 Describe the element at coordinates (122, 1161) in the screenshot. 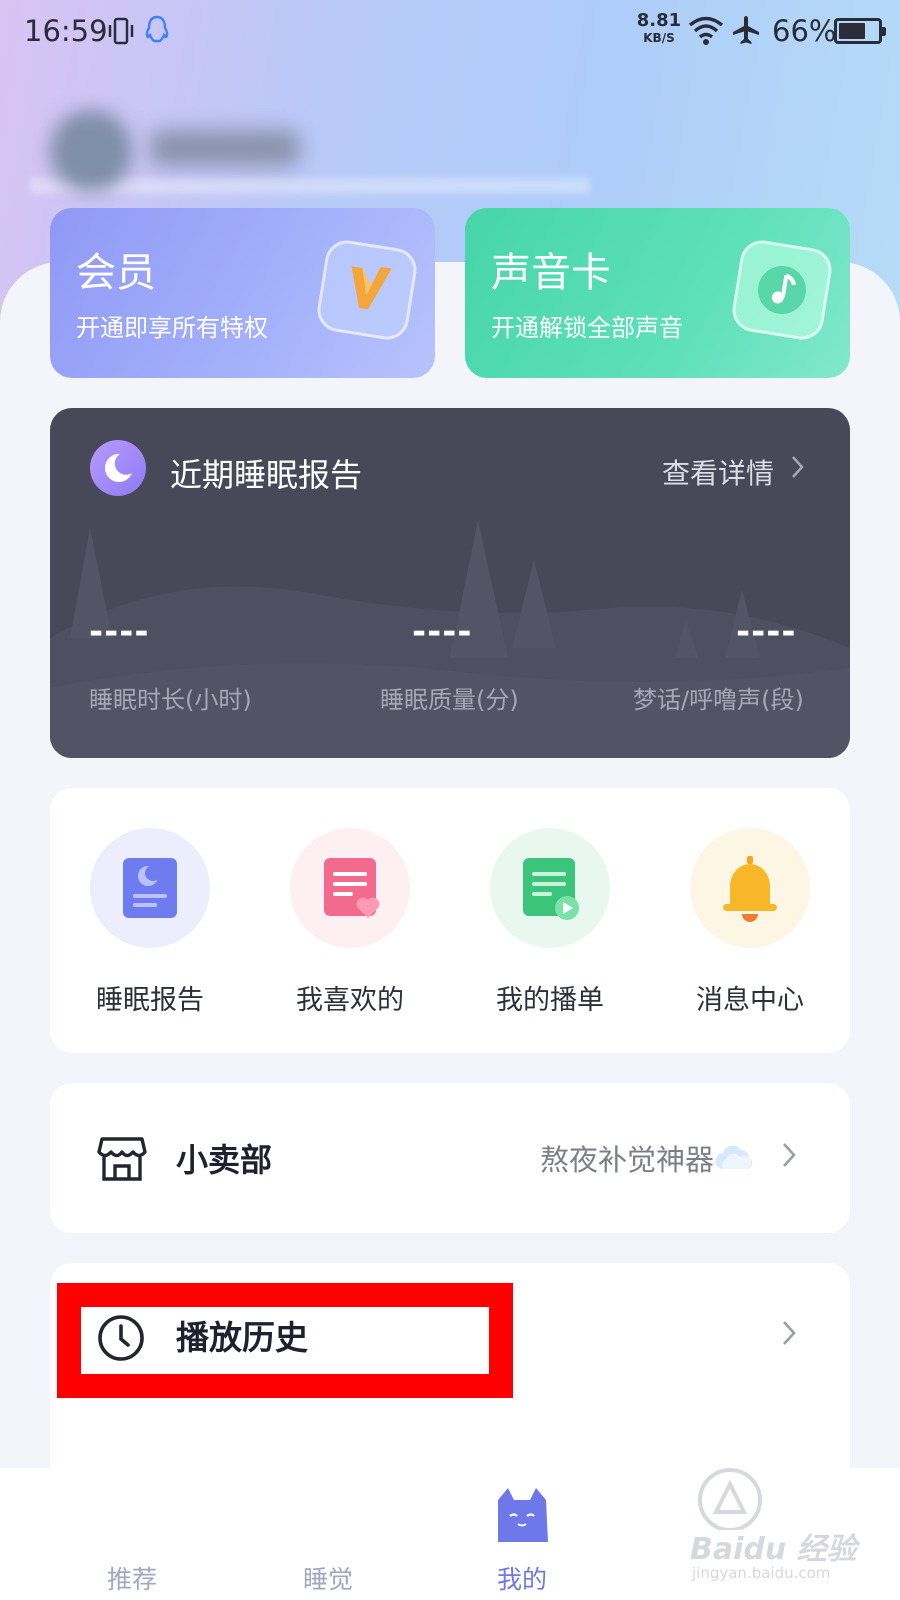

I see `store-icon` at that location.